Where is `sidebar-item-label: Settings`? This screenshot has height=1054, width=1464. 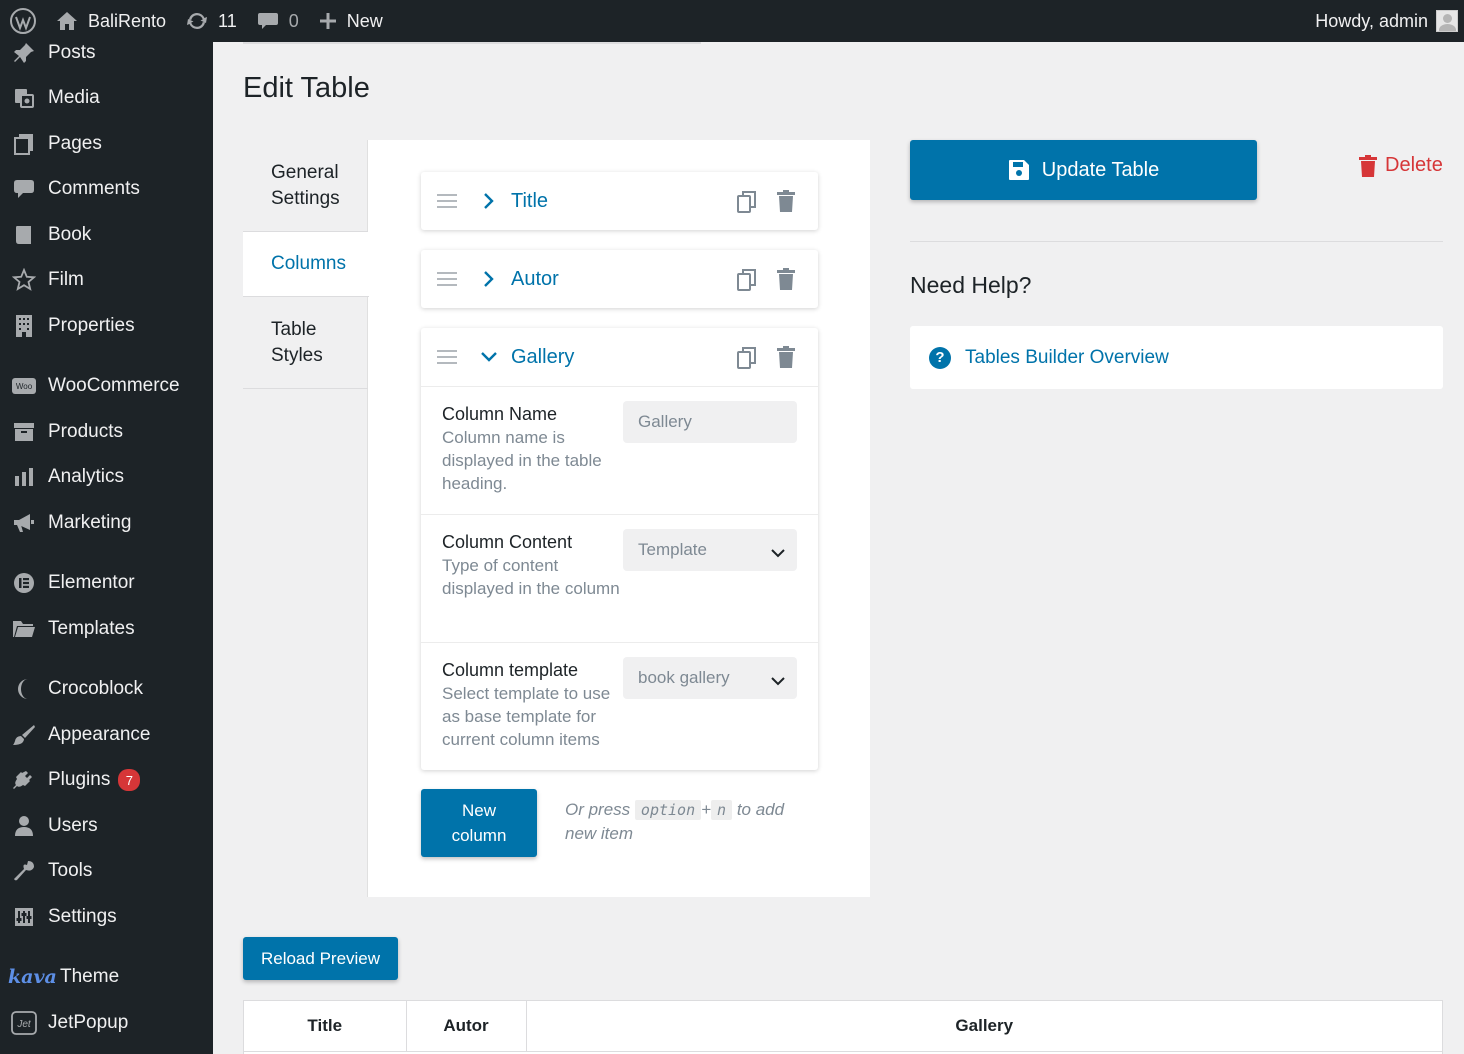 sidebar-item-label: Settings is located at coordinates (82, 917).